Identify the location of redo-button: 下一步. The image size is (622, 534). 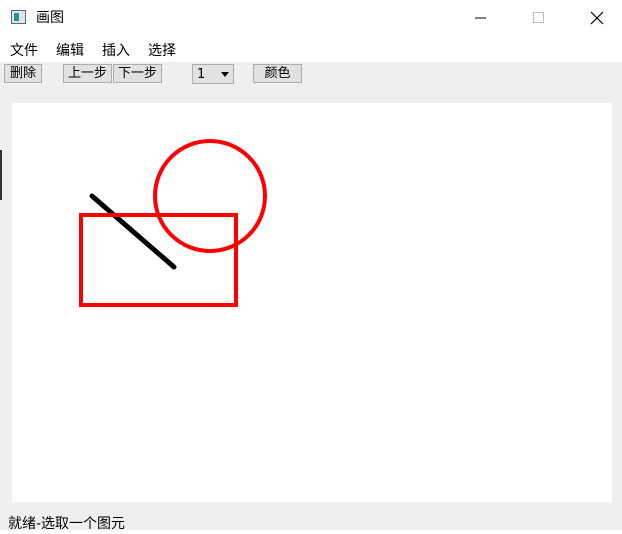
(137, 73).